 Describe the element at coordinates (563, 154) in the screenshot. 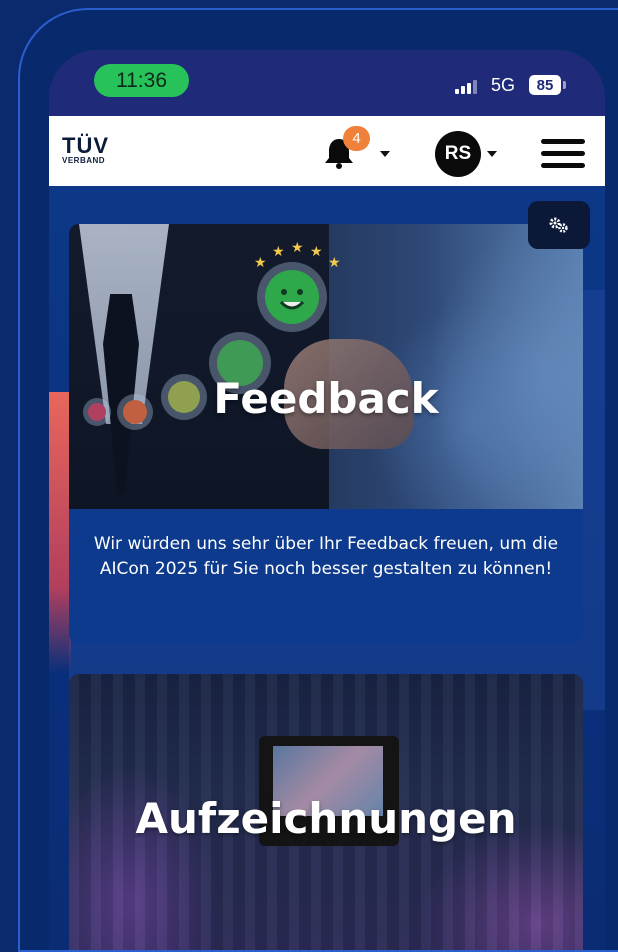

I see `hamburger-menu-icon` at that location.